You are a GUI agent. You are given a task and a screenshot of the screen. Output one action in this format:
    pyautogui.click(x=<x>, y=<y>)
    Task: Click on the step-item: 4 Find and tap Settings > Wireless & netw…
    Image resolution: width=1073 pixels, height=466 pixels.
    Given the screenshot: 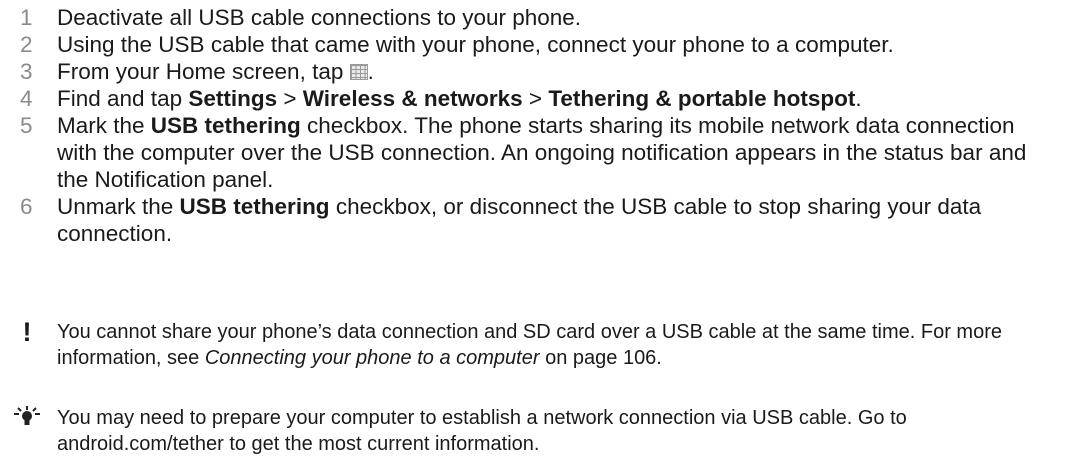 What is the action you would take?
    pyautogui.click(x=540, y=98)
    